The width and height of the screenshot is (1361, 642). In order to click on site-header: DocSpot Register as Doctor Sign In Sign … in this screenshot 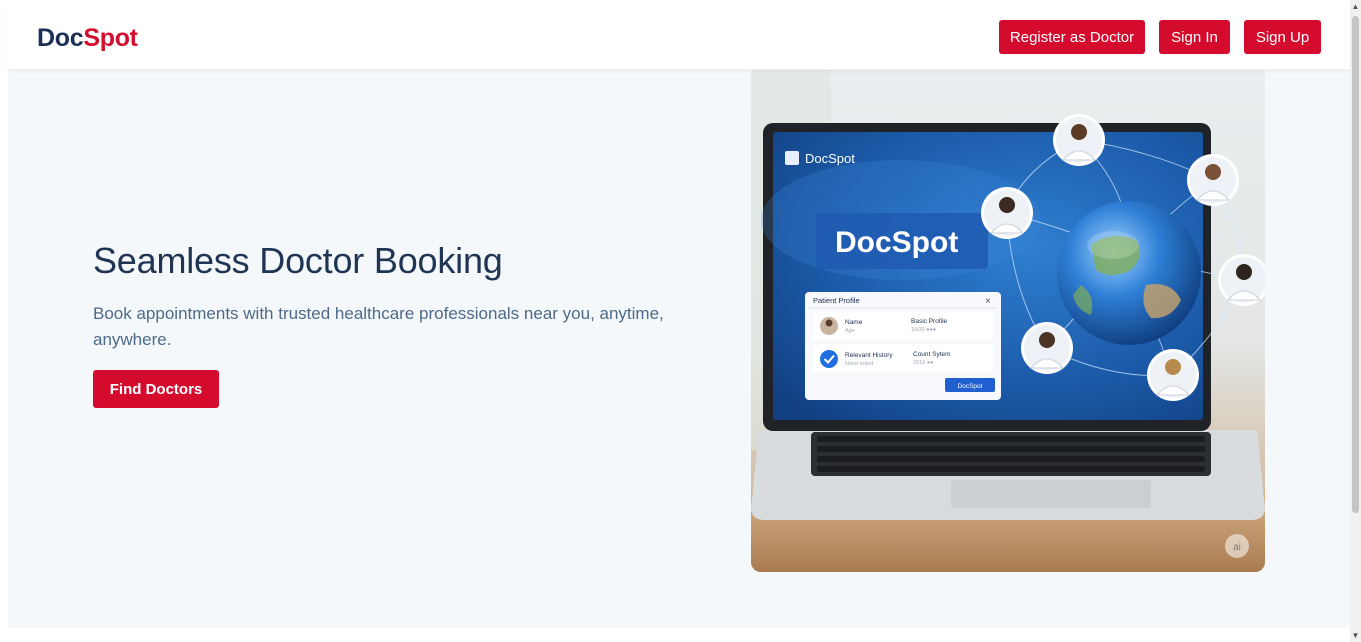, I will do `click(679, 35)`.